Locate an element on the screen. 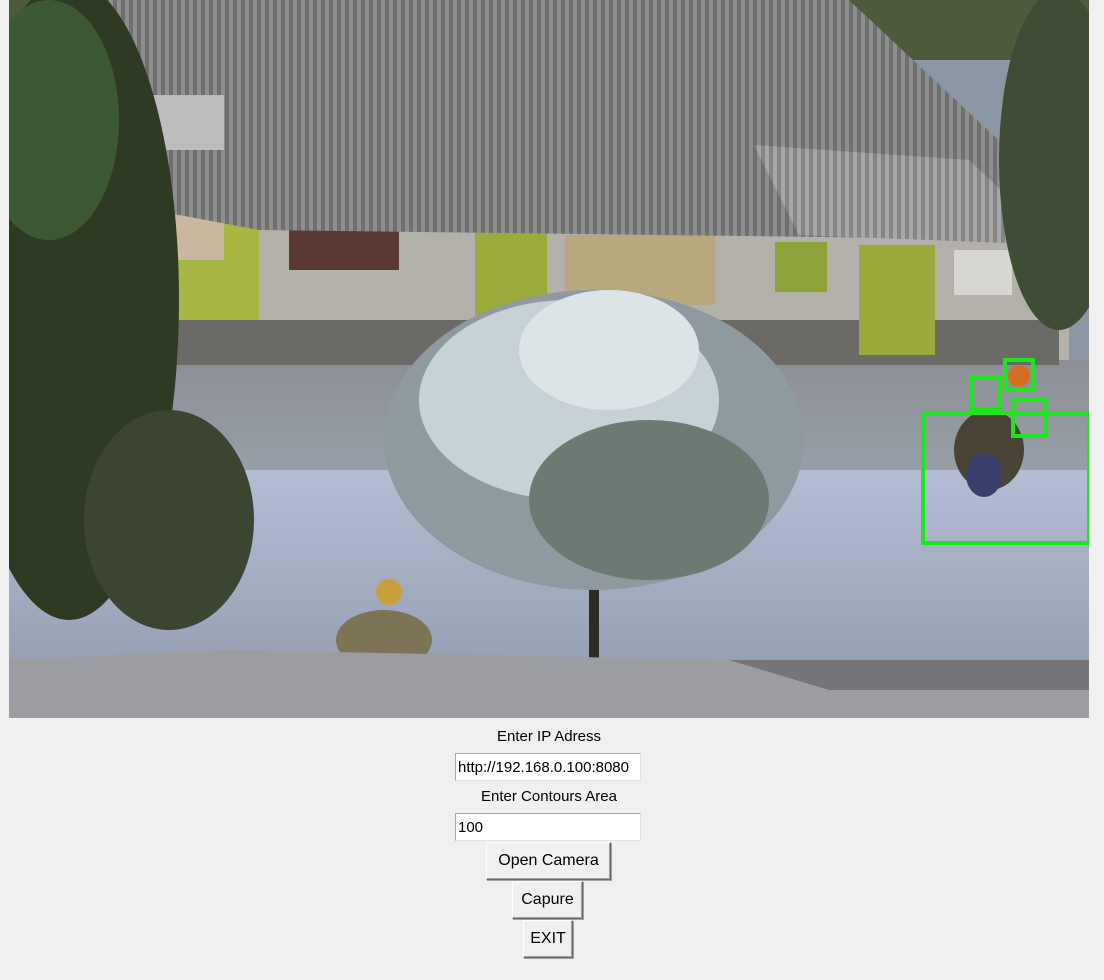  open-camera-button: Open Camera is located at coordinates (548, 861).